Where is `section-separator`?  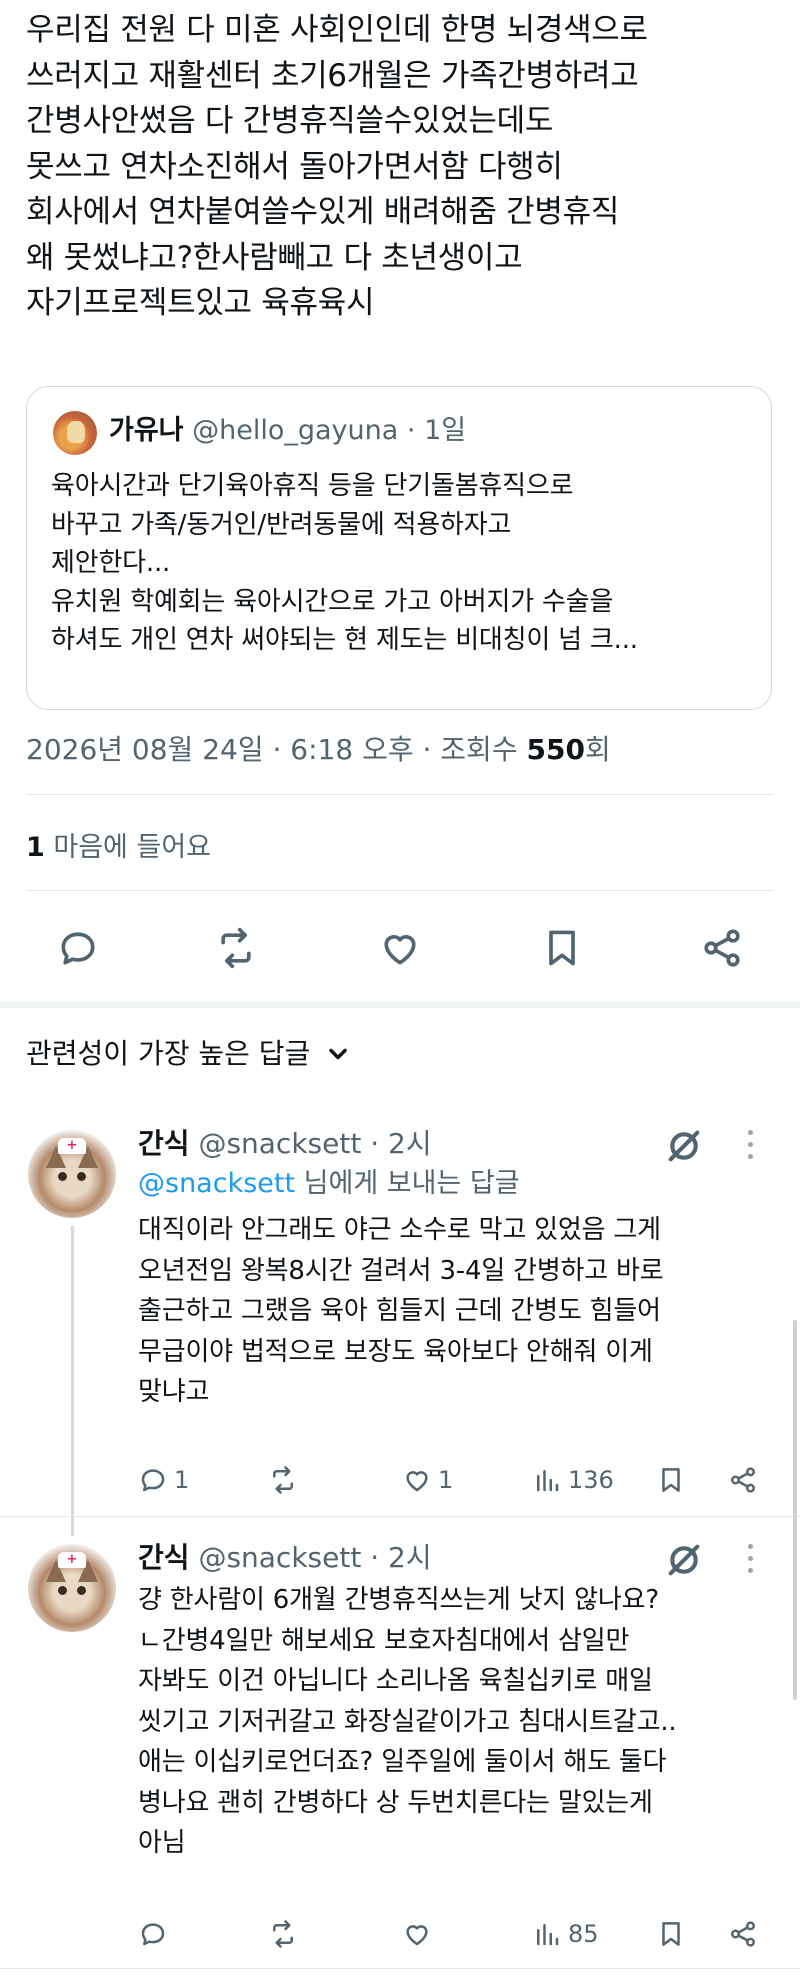 section-separator is located at coordinates (400, 1005).